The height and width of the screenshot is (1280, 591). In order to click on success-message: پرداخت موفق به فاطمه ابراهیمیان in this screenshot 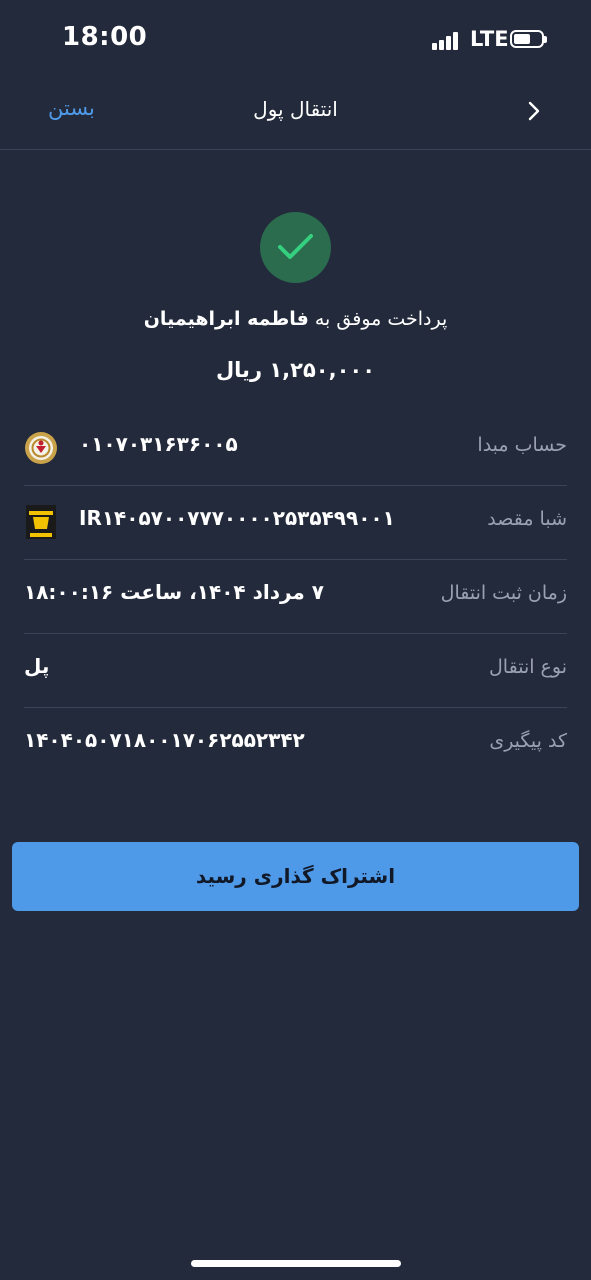, I will do `click(295, 319)`.